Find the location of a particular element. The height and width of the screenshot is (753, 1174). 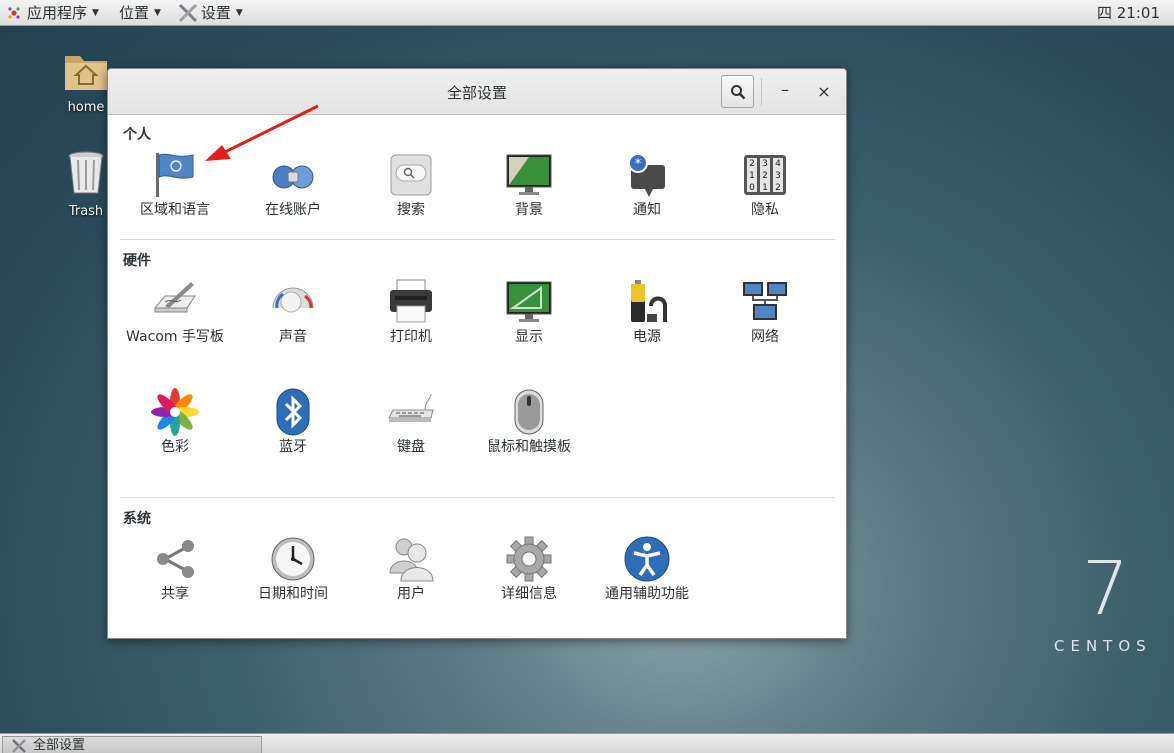

settings-item-label: 用户 is located at coordinates (411, 594).